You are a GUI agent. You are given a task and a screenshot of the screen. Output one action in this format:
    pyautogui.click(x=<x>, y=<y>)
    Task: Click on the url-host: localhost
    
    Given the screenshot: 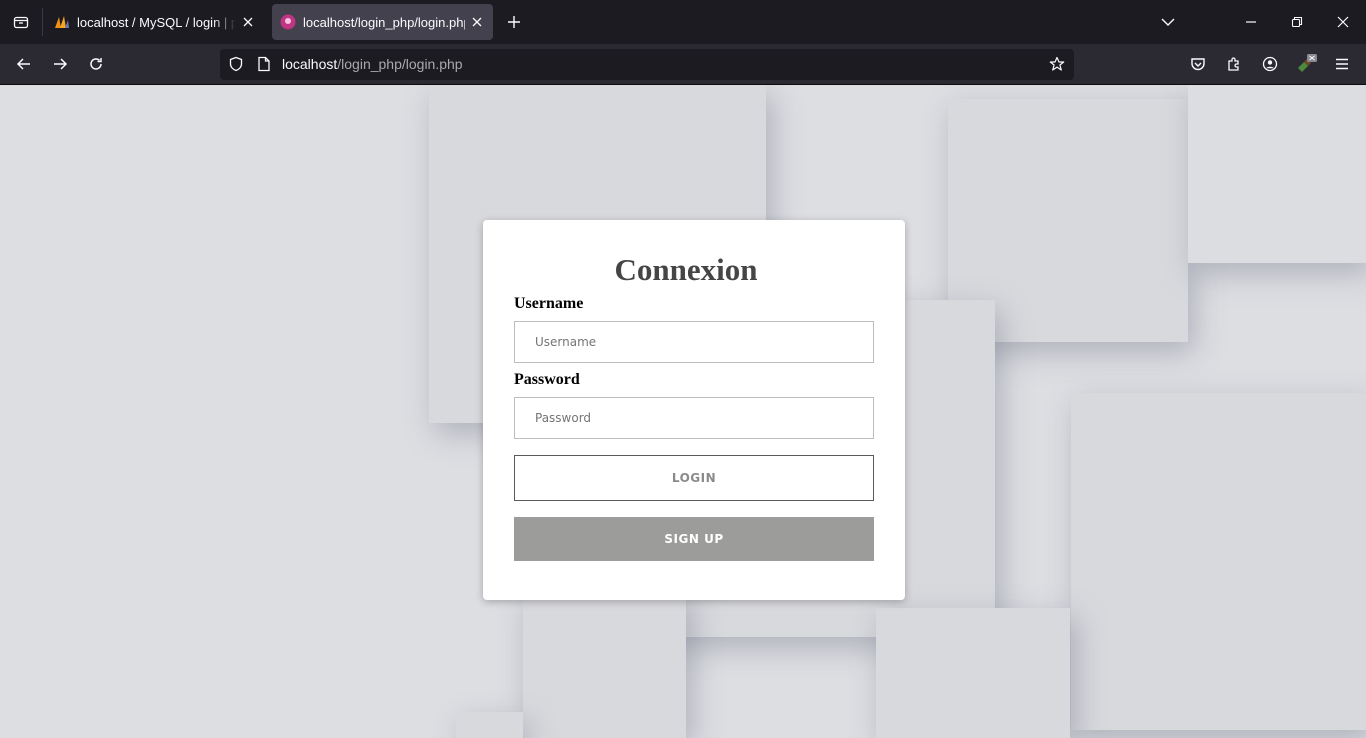 What is the action you would take?
    pyautogui.click(x=310, y=64)
    